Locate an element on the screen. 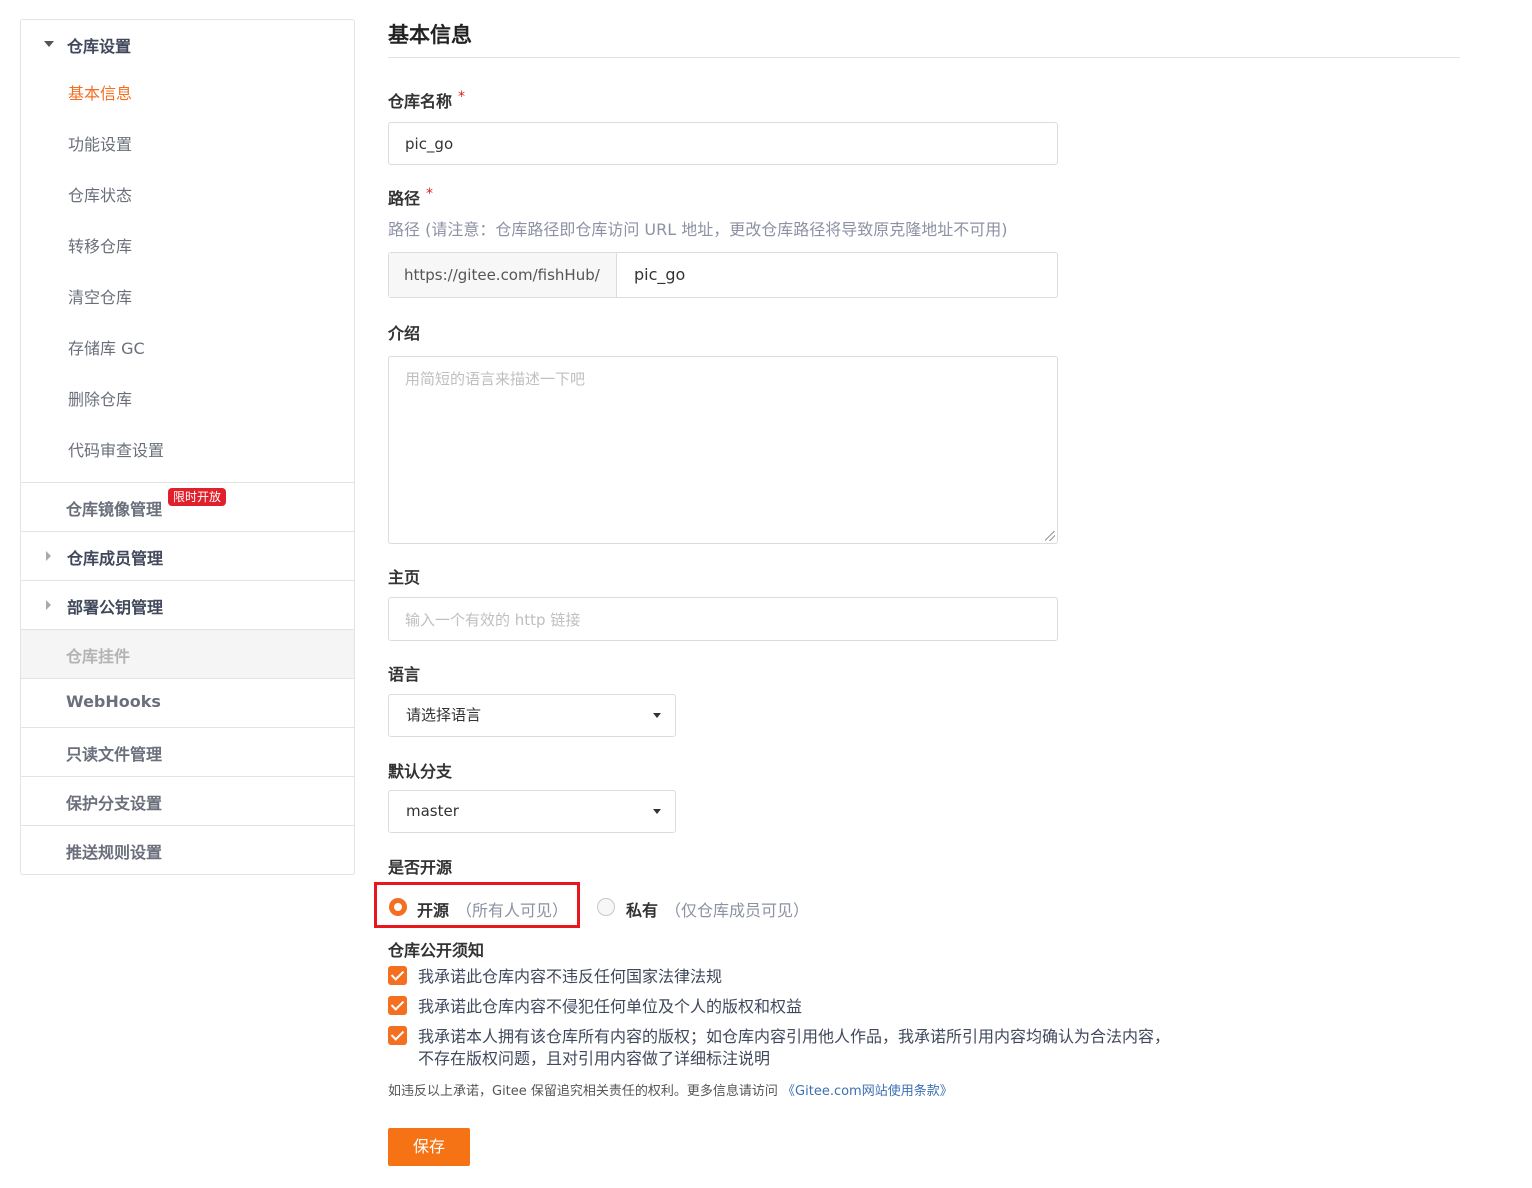 The height and width of the screenshot is (1188, 1532). sidebar-item-gc: 存储库 GC is located at coordinates (187, 348).